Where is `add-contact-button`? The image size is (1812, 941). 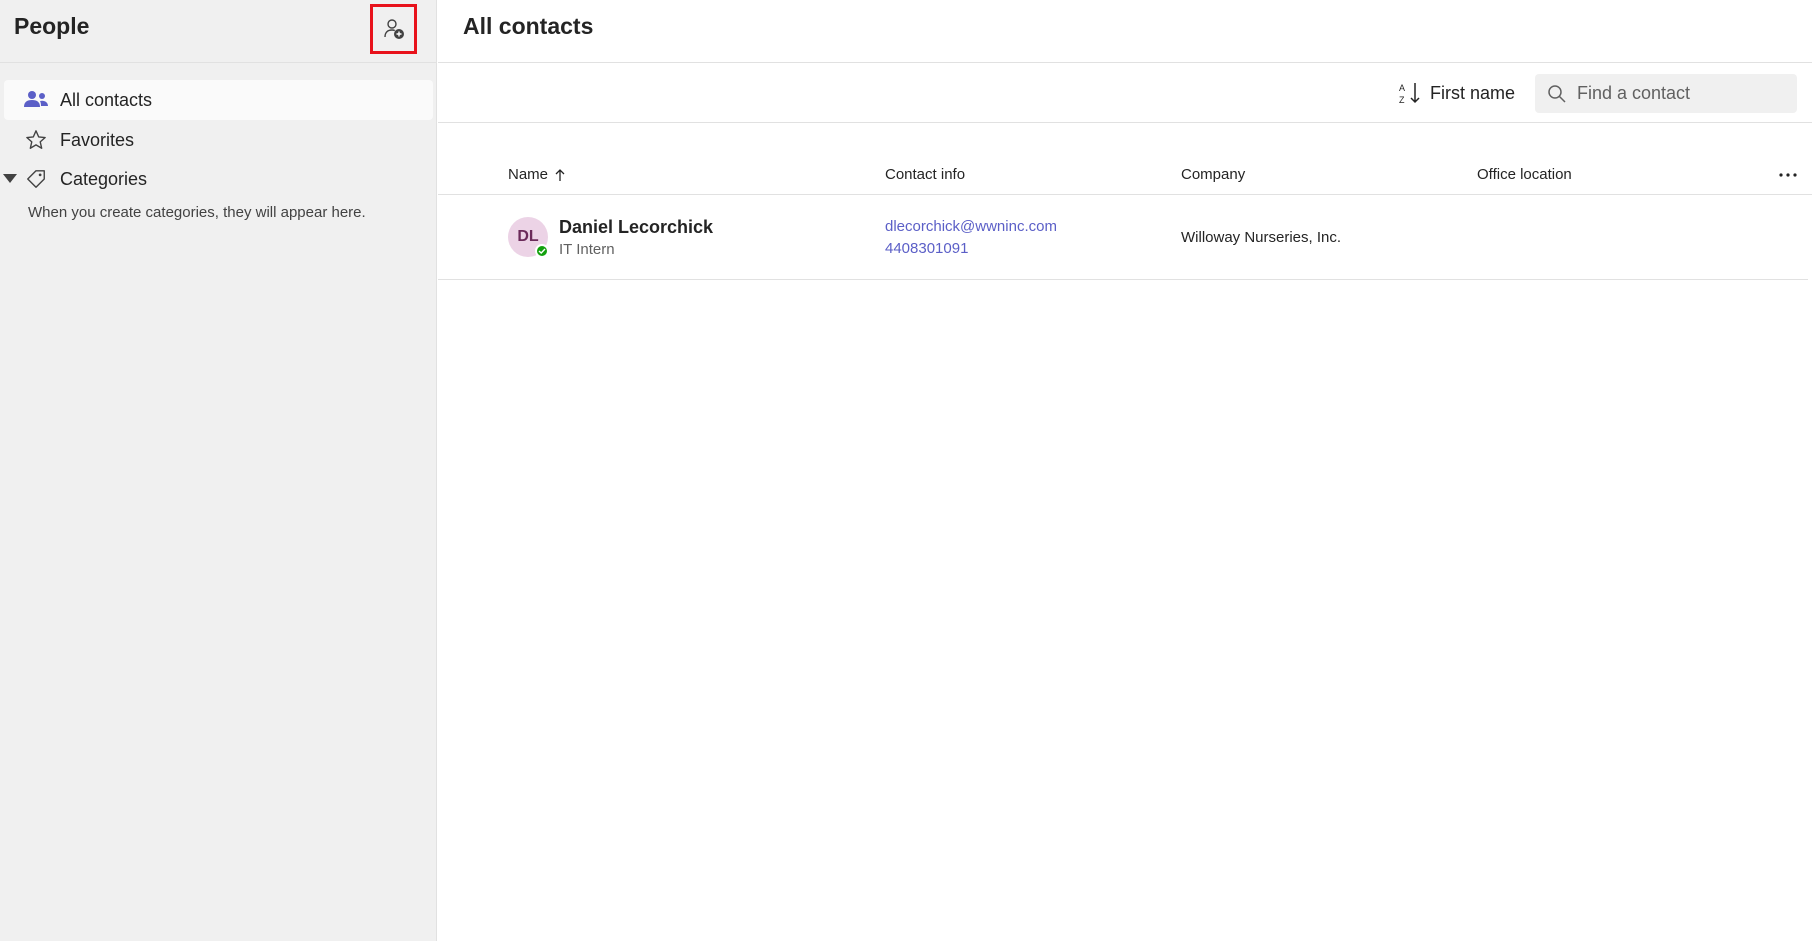 add-contact-button is located at coordinates (393, 29).